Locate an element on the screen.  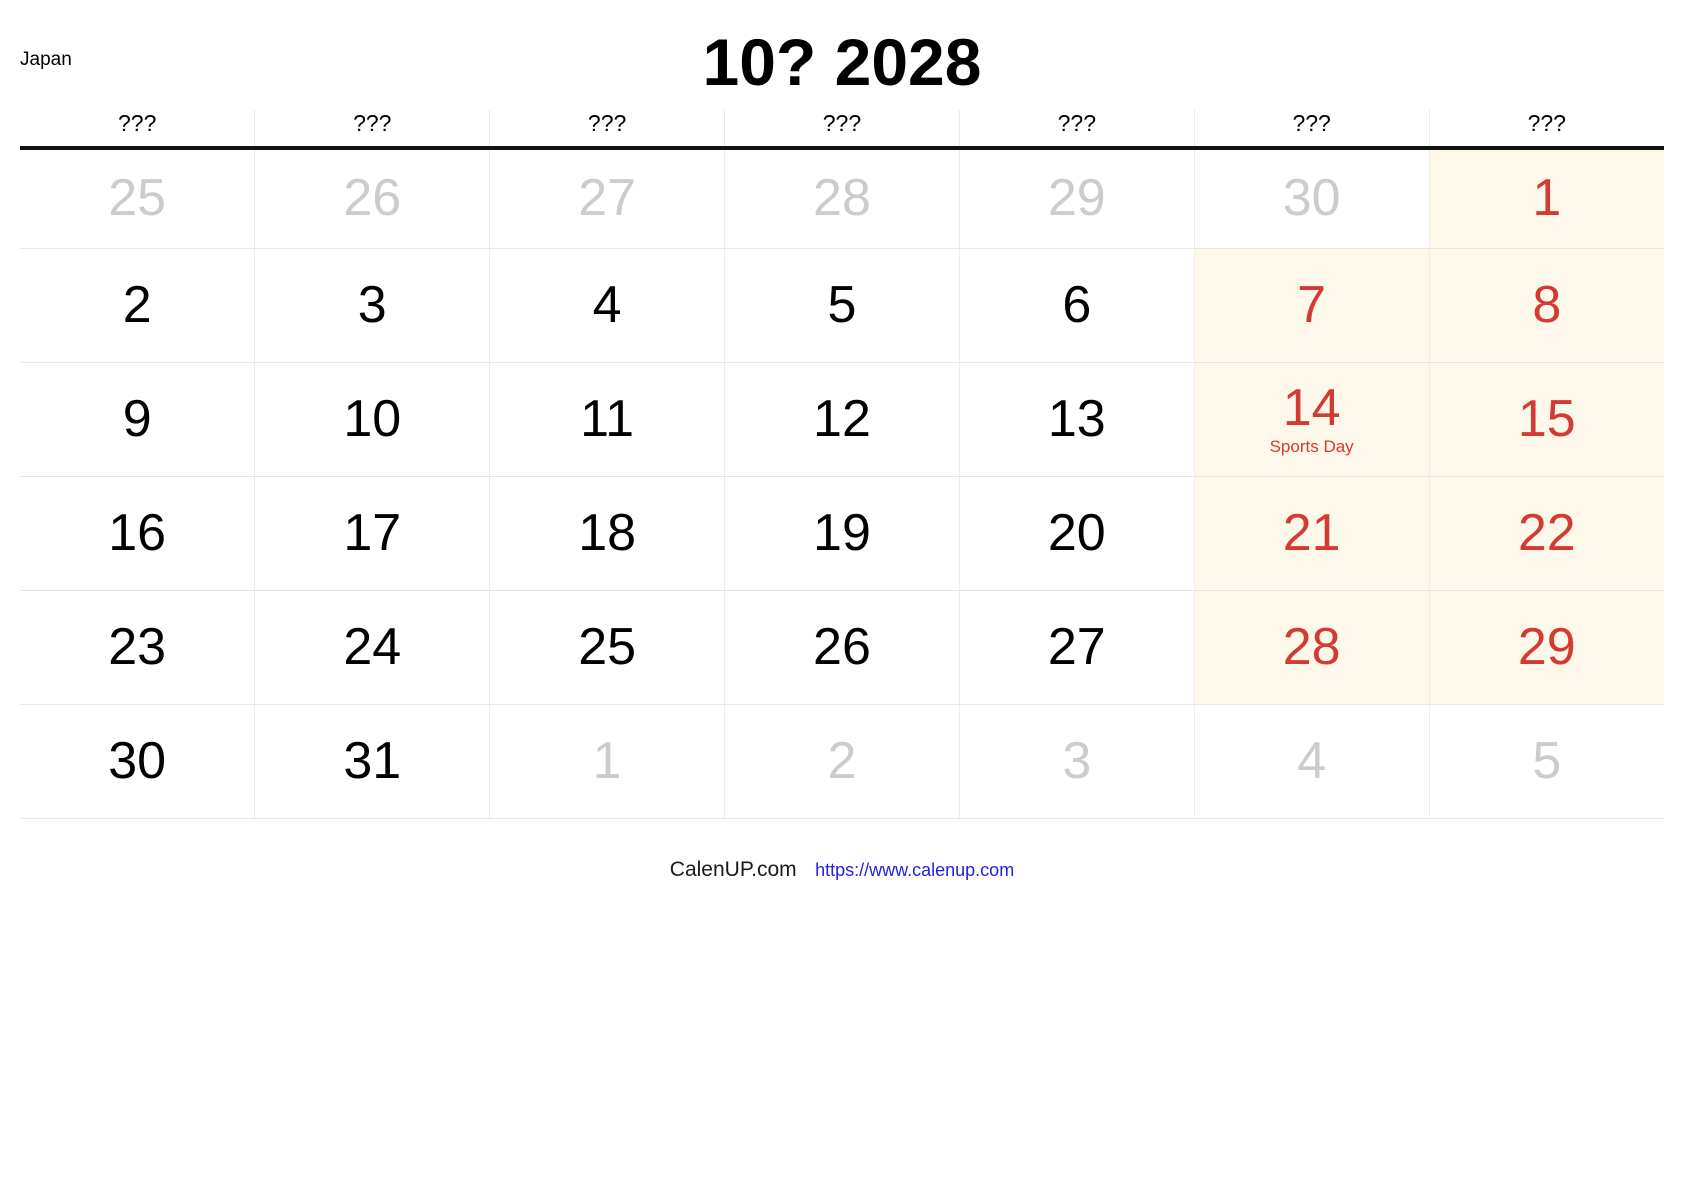
day-cell: 9 is located at coordinates (138, 419).